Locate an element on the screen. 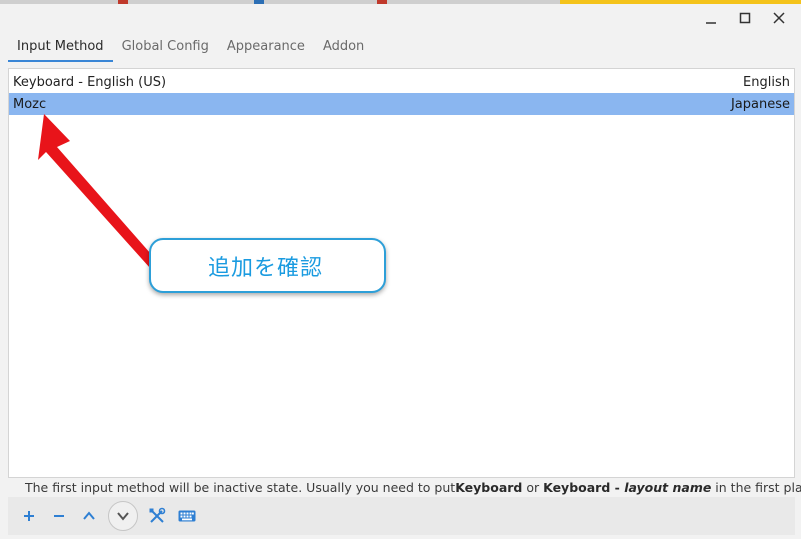 The width and height of the screenshot is (801, 539). add-input-method-button is located at coordinates (29, 516).